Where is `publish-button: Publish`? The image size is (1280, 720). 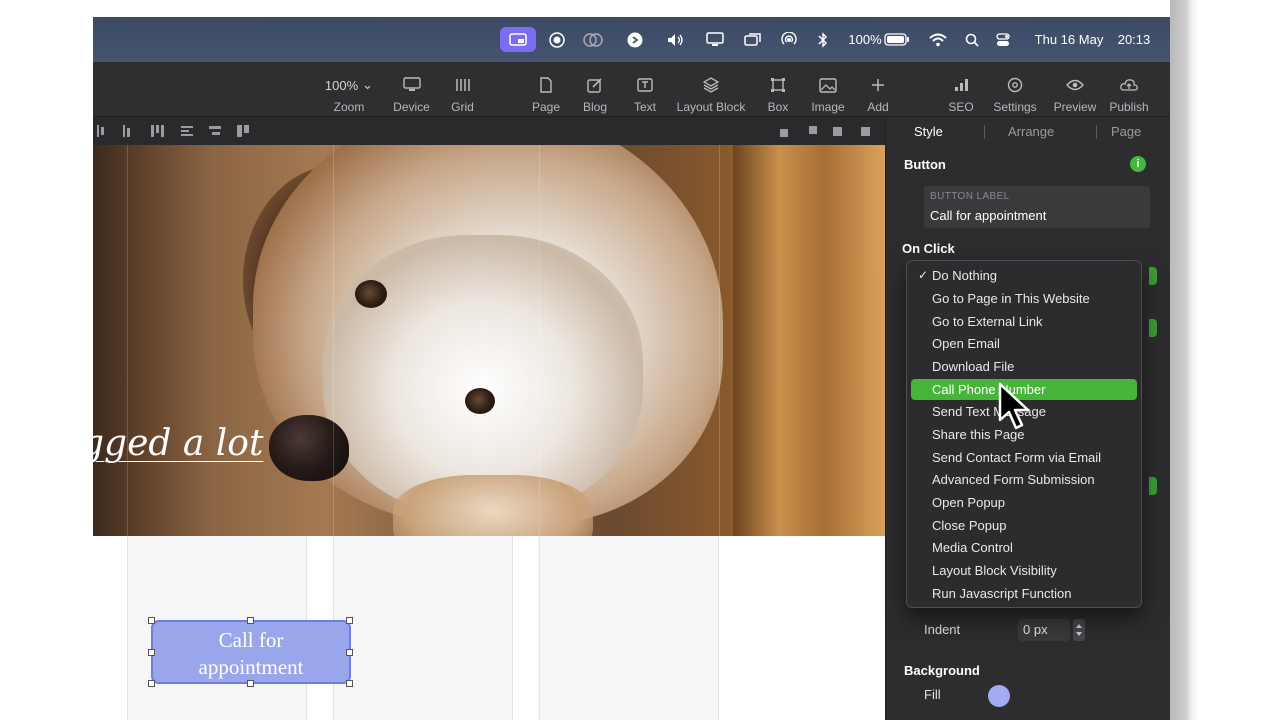 publish-button: Publish is located at coordinates (1129, 89).